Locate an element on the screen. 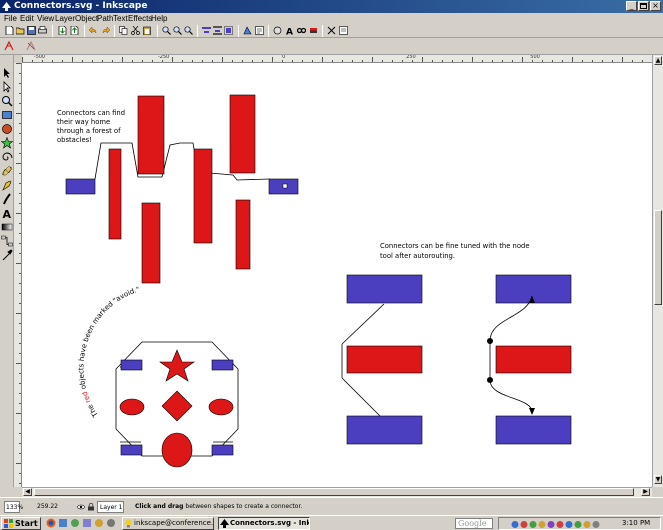 Image resolution: width=663 pixels, height=530 pixels. text-tool-icon: A is located at coordinates (7, 213).